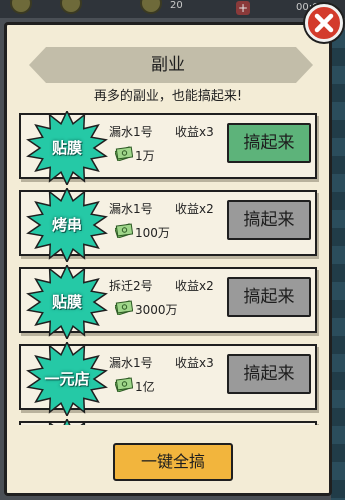 The image size is (345, 500). What do you see at coordinates (168, 379) in the screenshot?
I see `job-card: 一元店 漏水1号 收益x3 1亿 搞起来` at bounding box center [168, 379].